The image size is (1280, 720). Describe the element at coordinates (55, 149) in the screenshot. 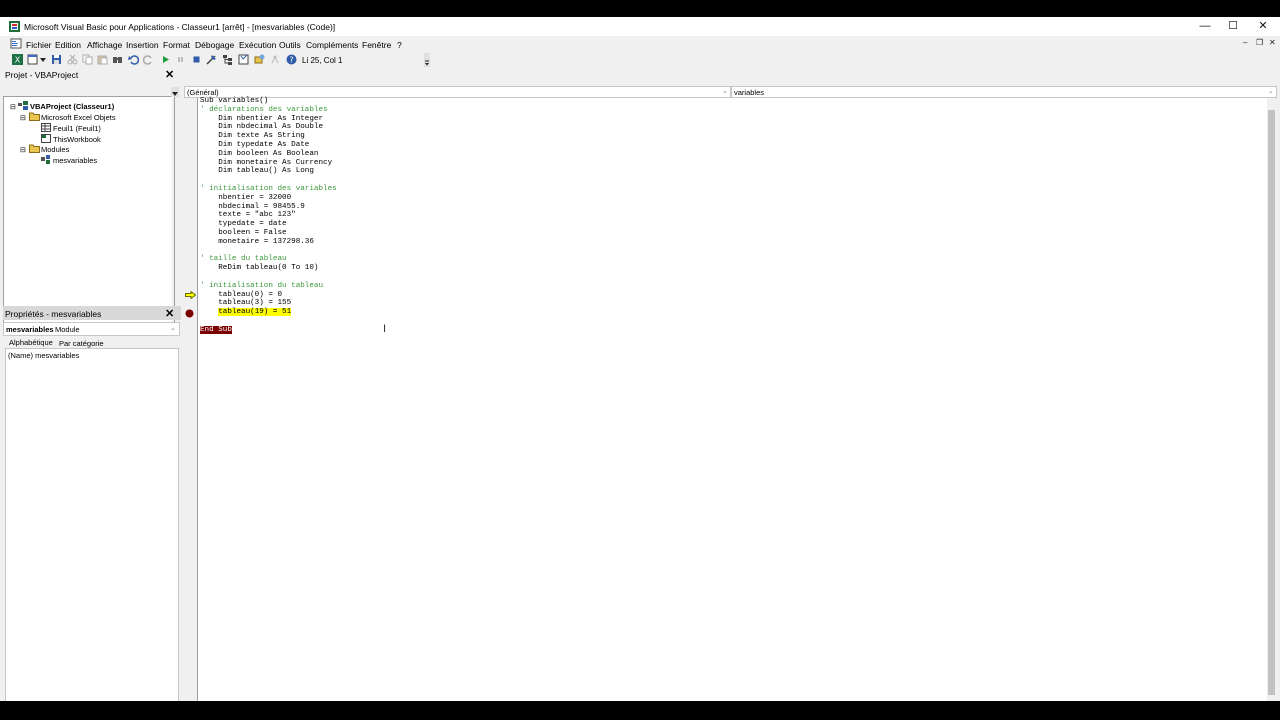

I see `tree-modules: Modules` at that location.